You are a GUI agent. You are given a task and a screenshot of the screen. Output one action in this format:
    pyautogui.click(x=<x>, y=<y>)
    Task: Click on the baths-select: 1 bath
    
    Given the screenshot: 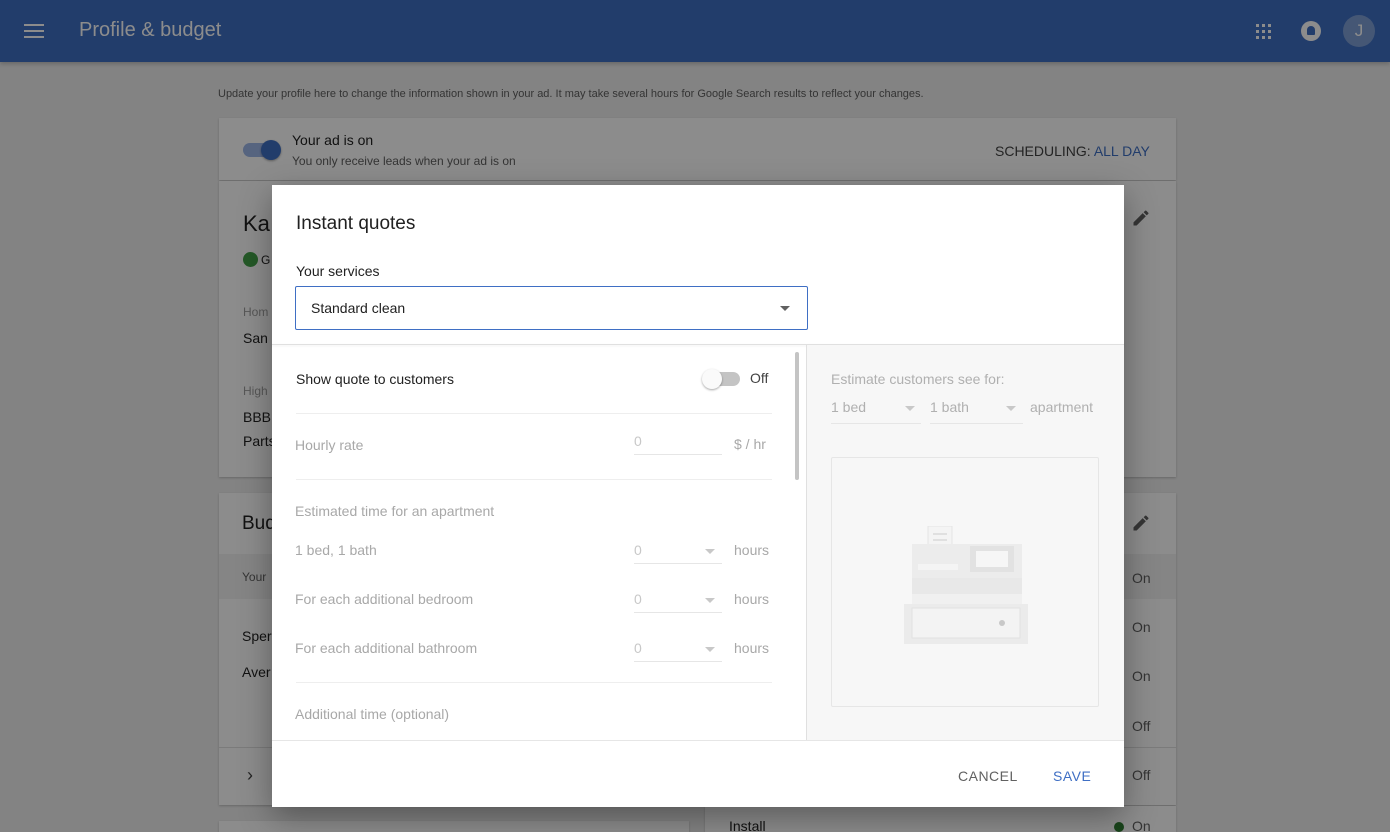 What is the action you would take?
    pyautogui.click(x=976, y=408)
    